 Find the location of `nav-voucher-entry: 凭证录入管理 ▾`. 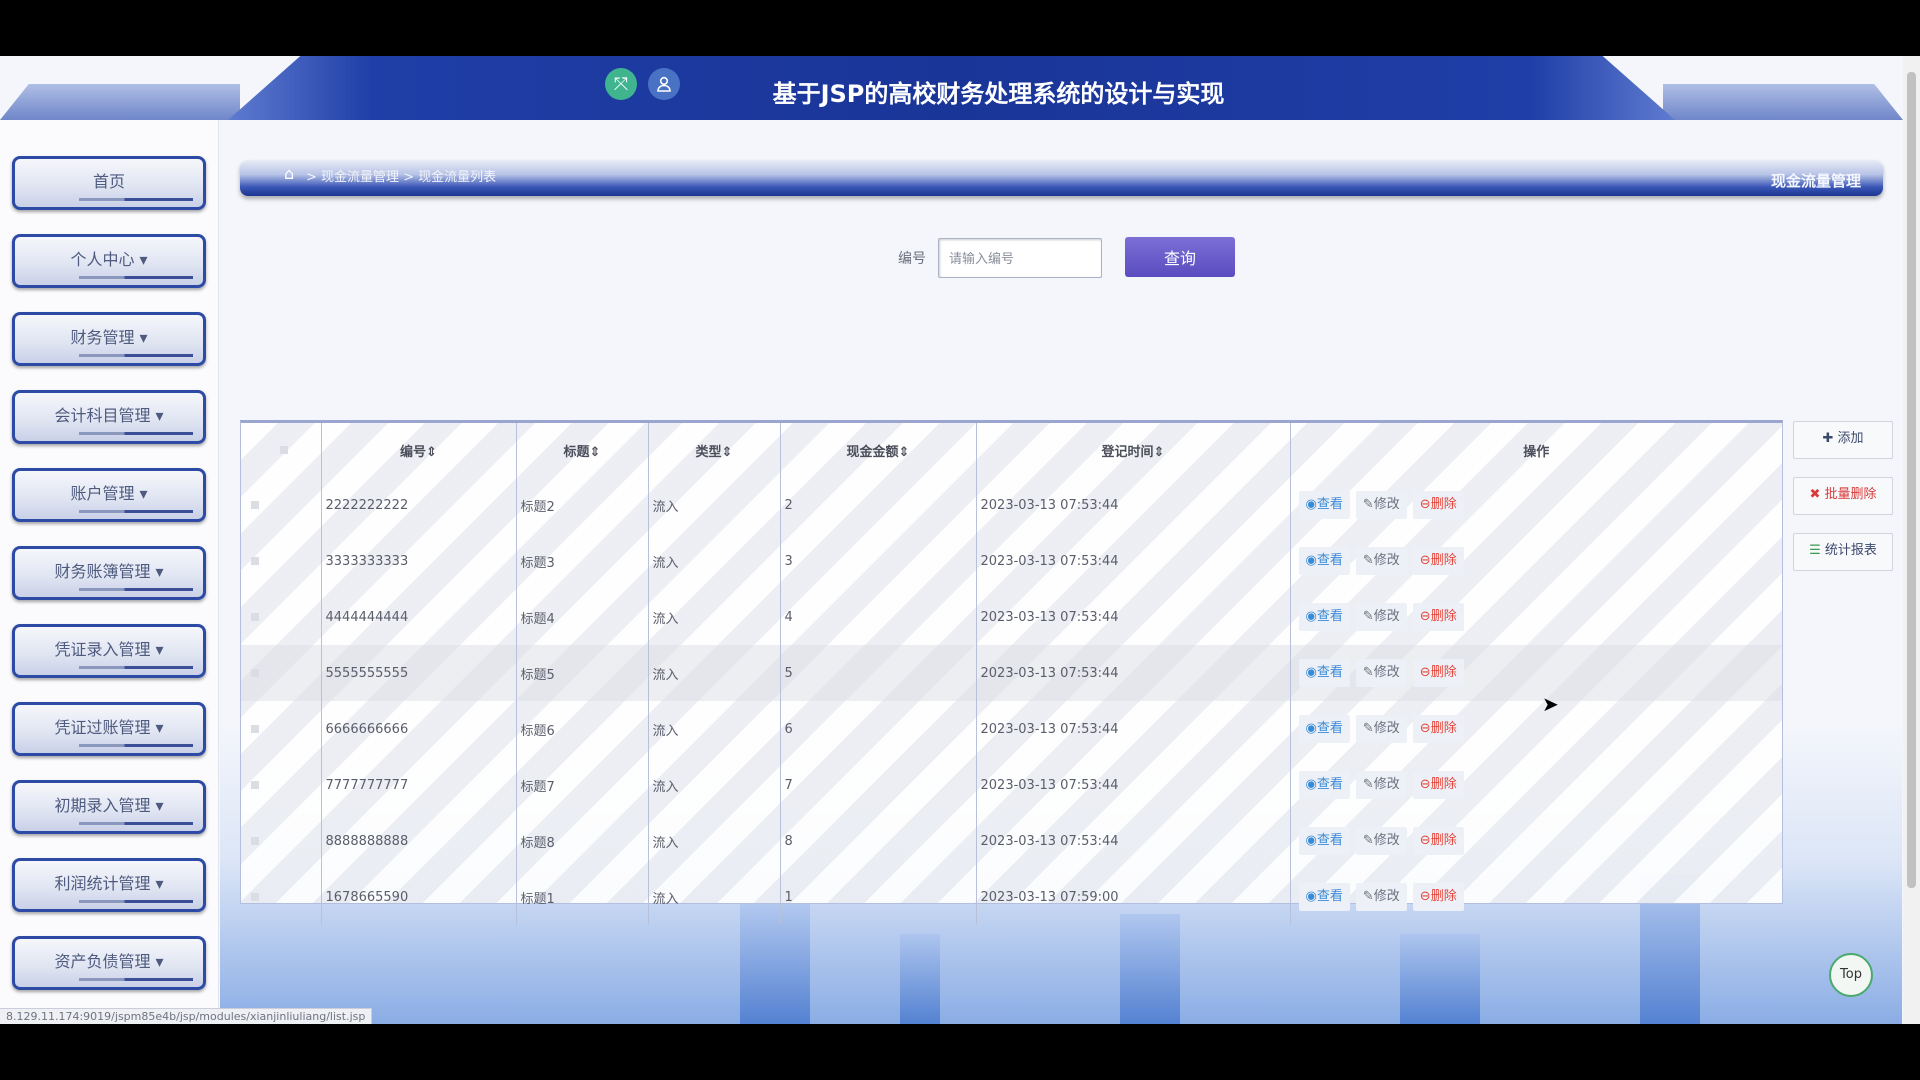

nav-voucher-entry: 凭证录入管理 ▾ is located at coordinates (109, 651).